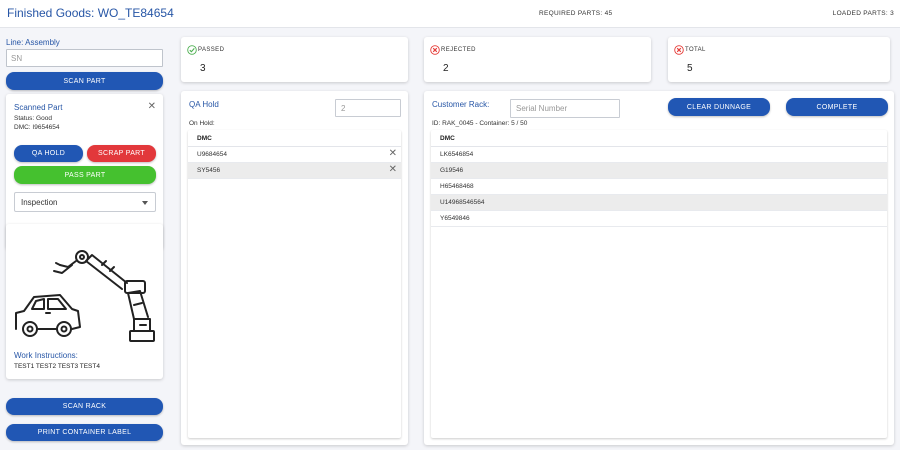 The width and height of the screenshot is (900, 450). I want to click on dmc-cell: U14968546564, so click(462, 202).